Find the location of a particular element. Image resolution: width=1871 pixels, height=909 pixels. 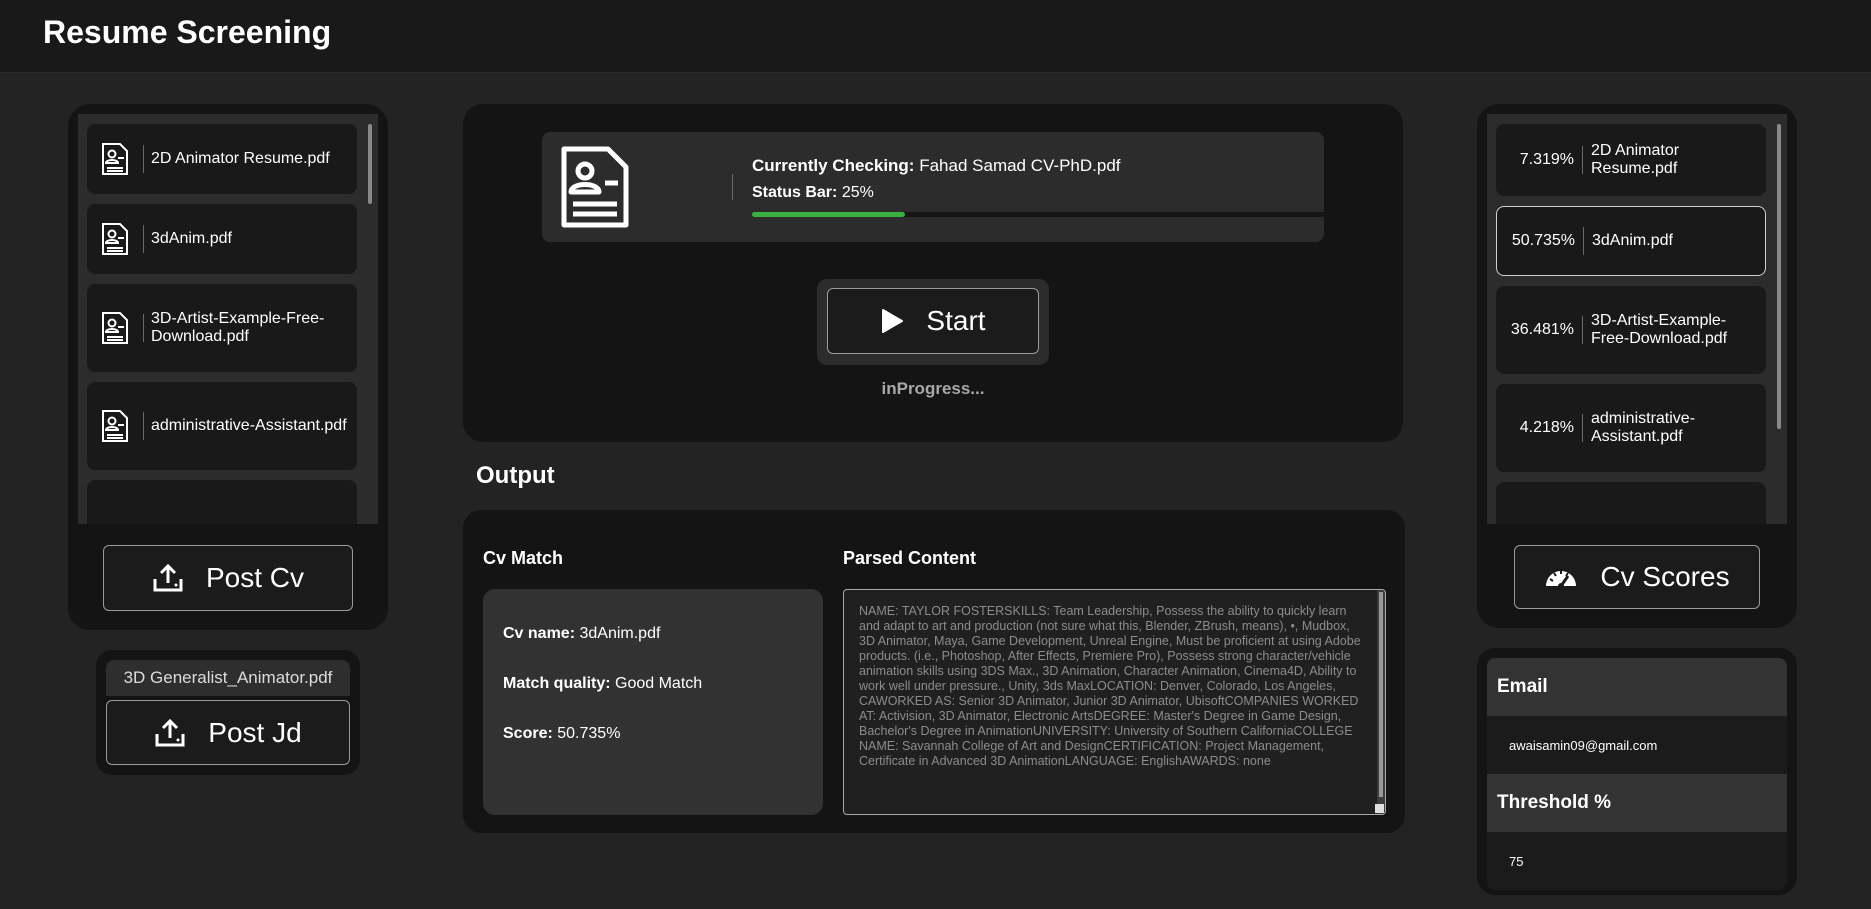

parsed-content-title: Parsed Content is located at coordinates (910, 558).